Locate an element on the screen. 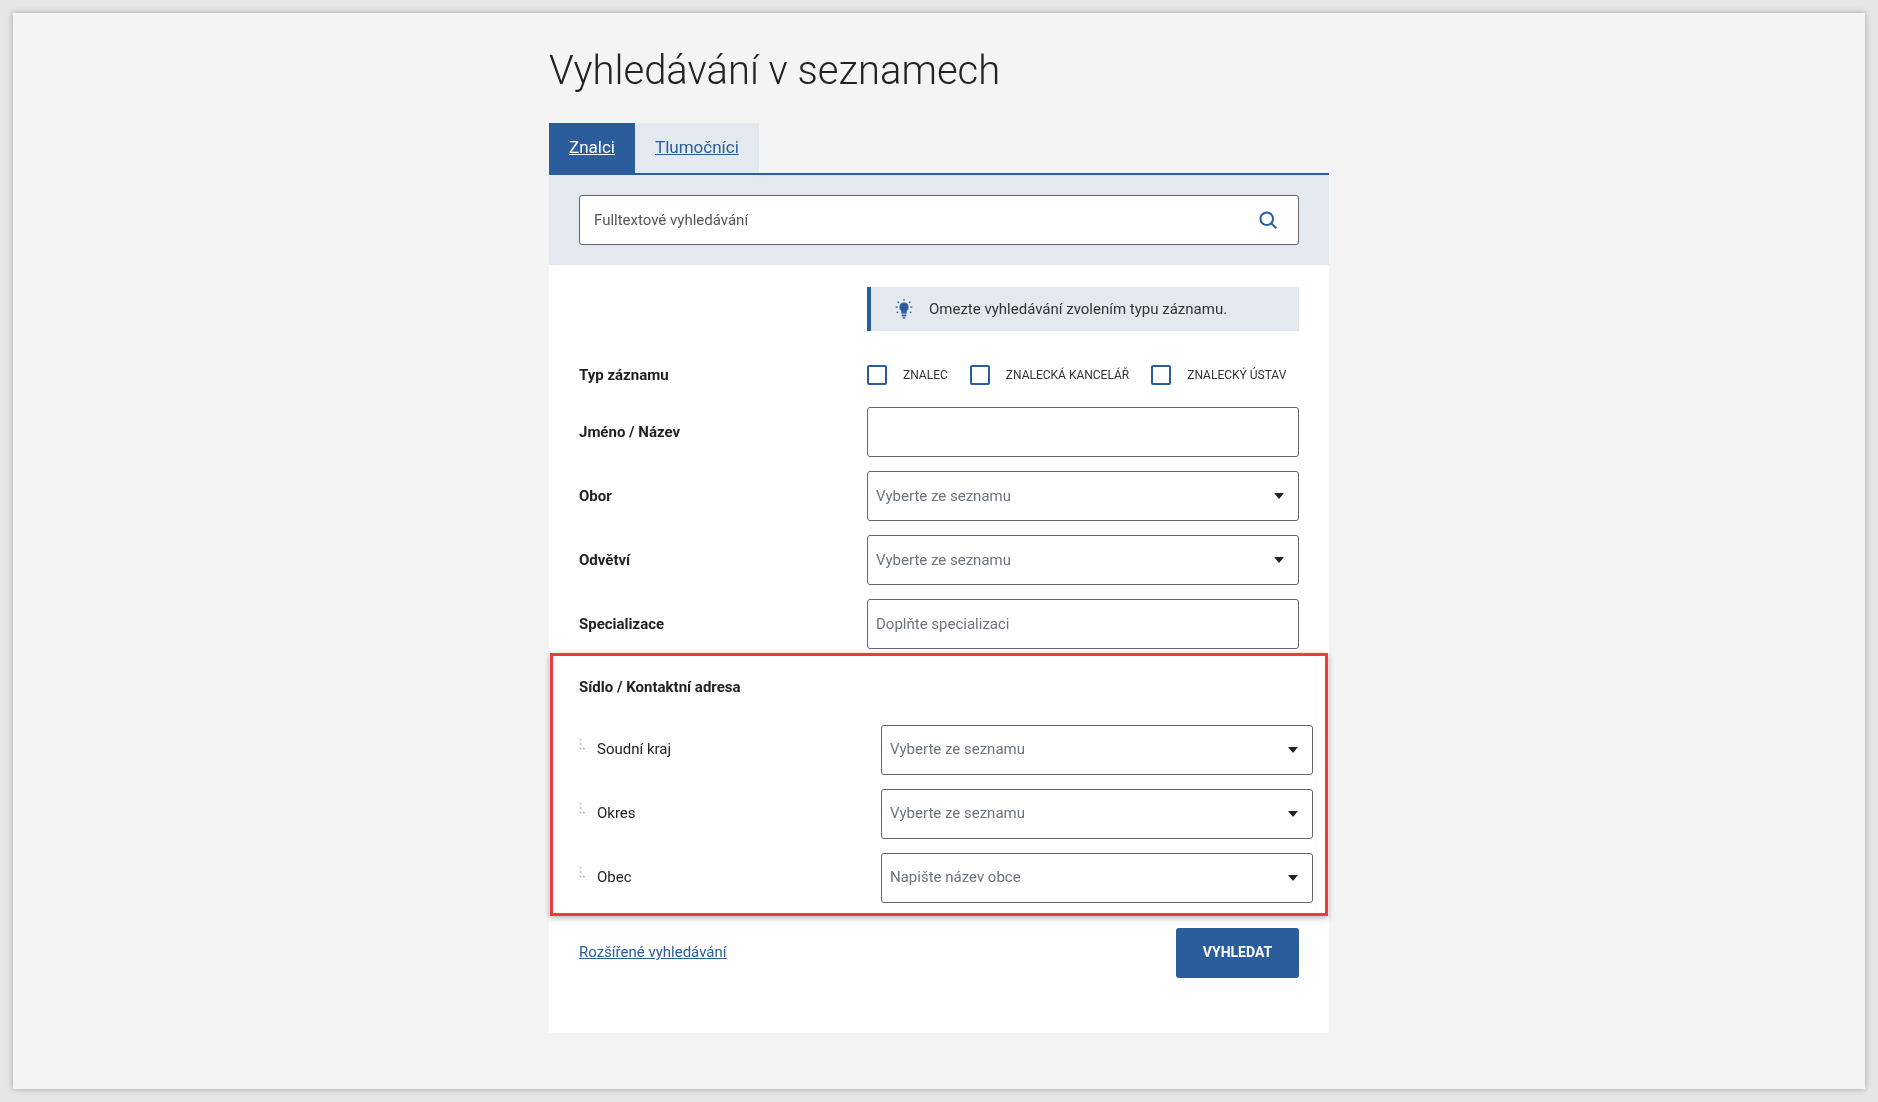 Image resolution: width=1878 pixels, height=1102 pixels. checkbox-label: ZNALECKÁ KANCELÁŘ is located at coordinates (1067, 375).